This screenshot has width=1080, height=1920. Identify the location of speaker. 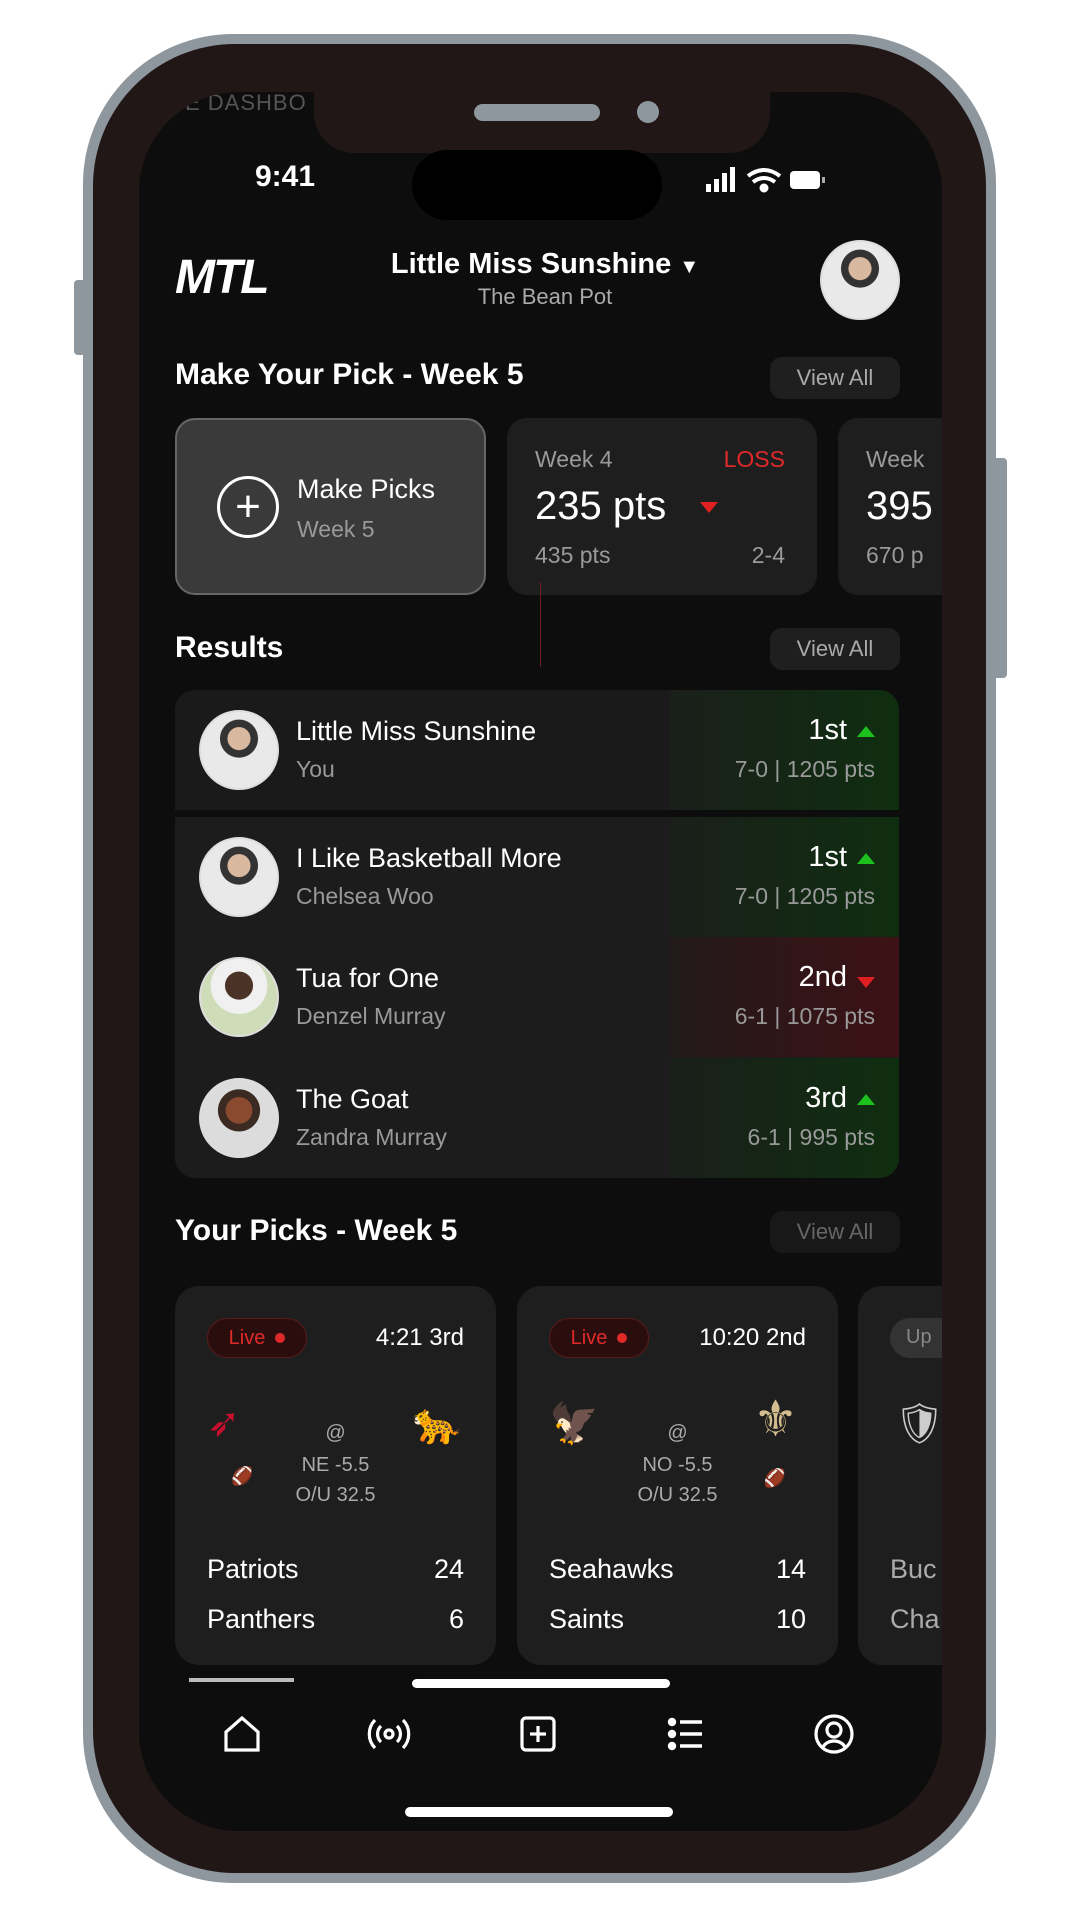
(537, 112).